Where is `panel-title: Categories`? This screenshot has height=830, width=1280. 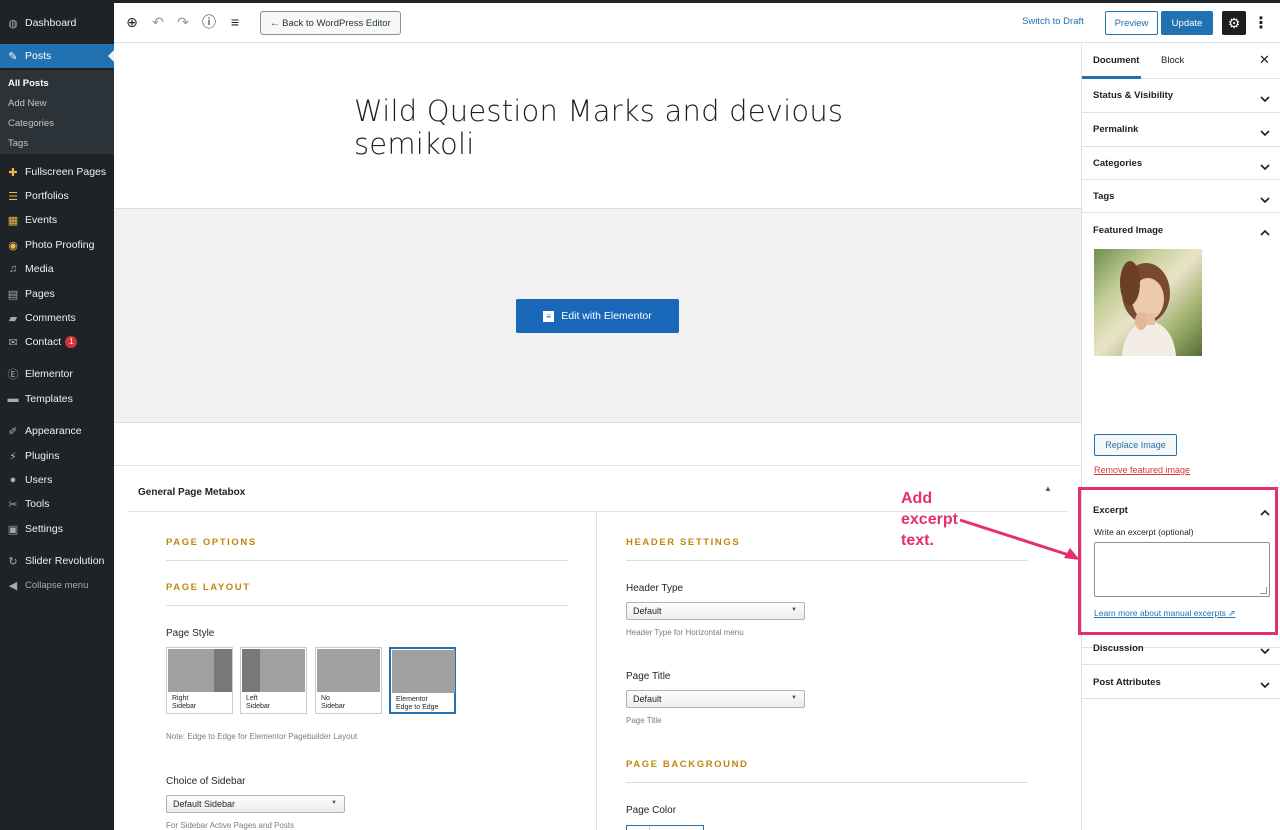
panel-title: Categories is located at coordinates (1118, 163).